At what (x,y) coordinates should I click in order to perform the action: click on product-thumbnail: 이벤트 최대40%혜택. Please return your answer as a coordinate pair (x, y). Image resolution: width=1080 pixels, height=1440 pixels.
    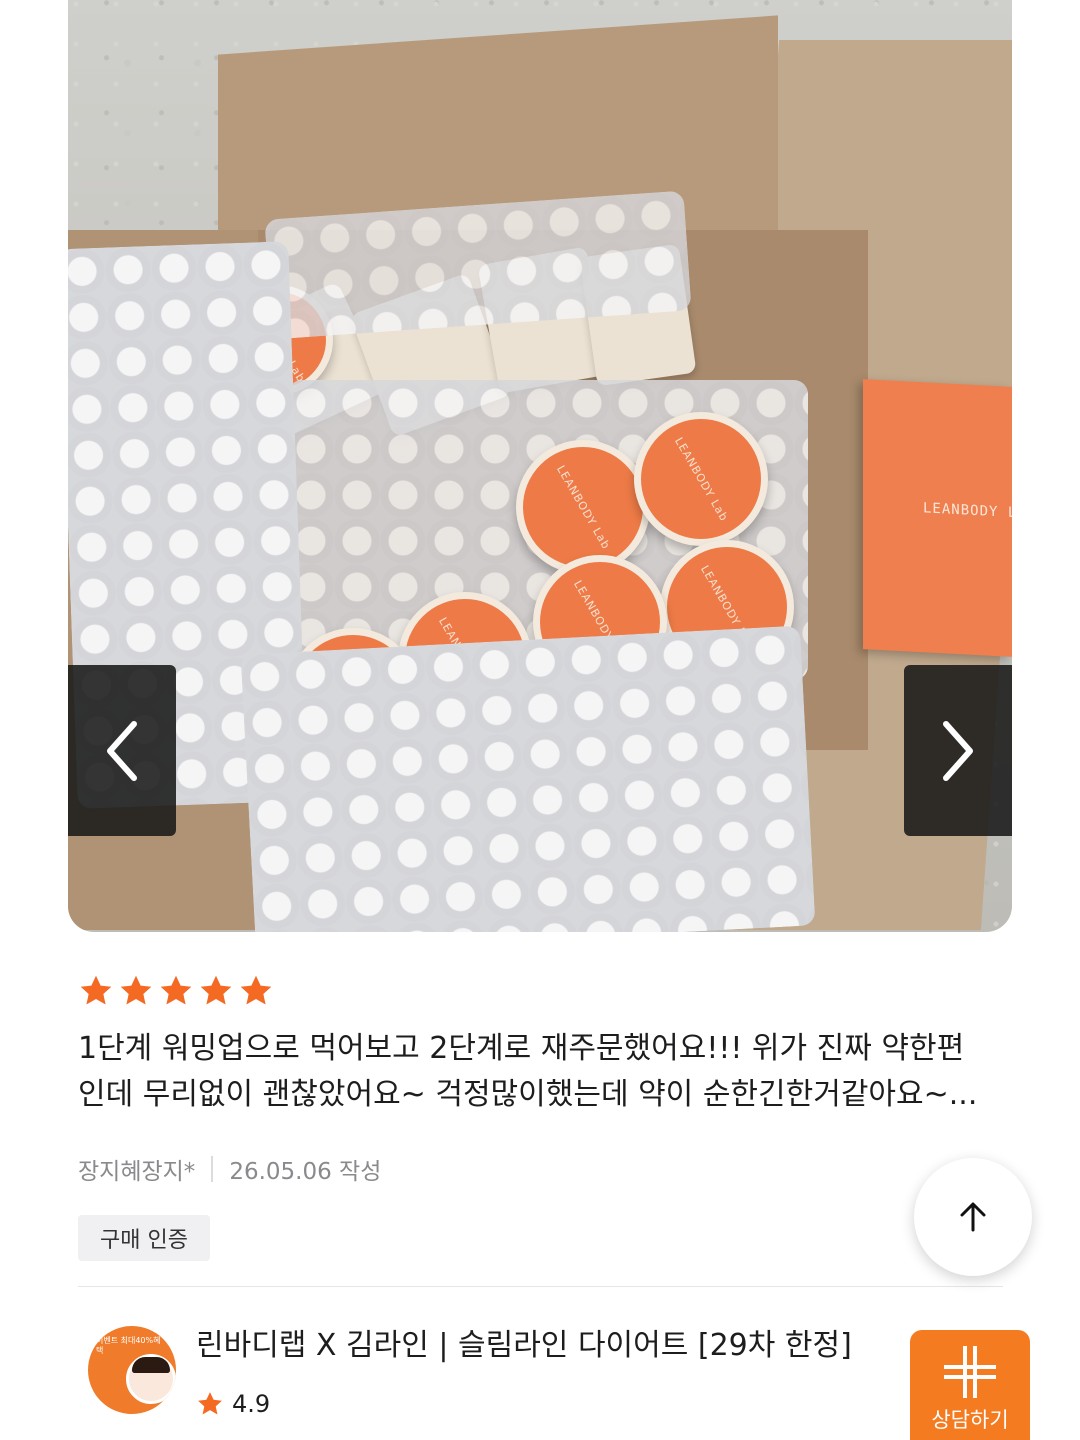
    Looking at the image, I should click on (132, 1370).